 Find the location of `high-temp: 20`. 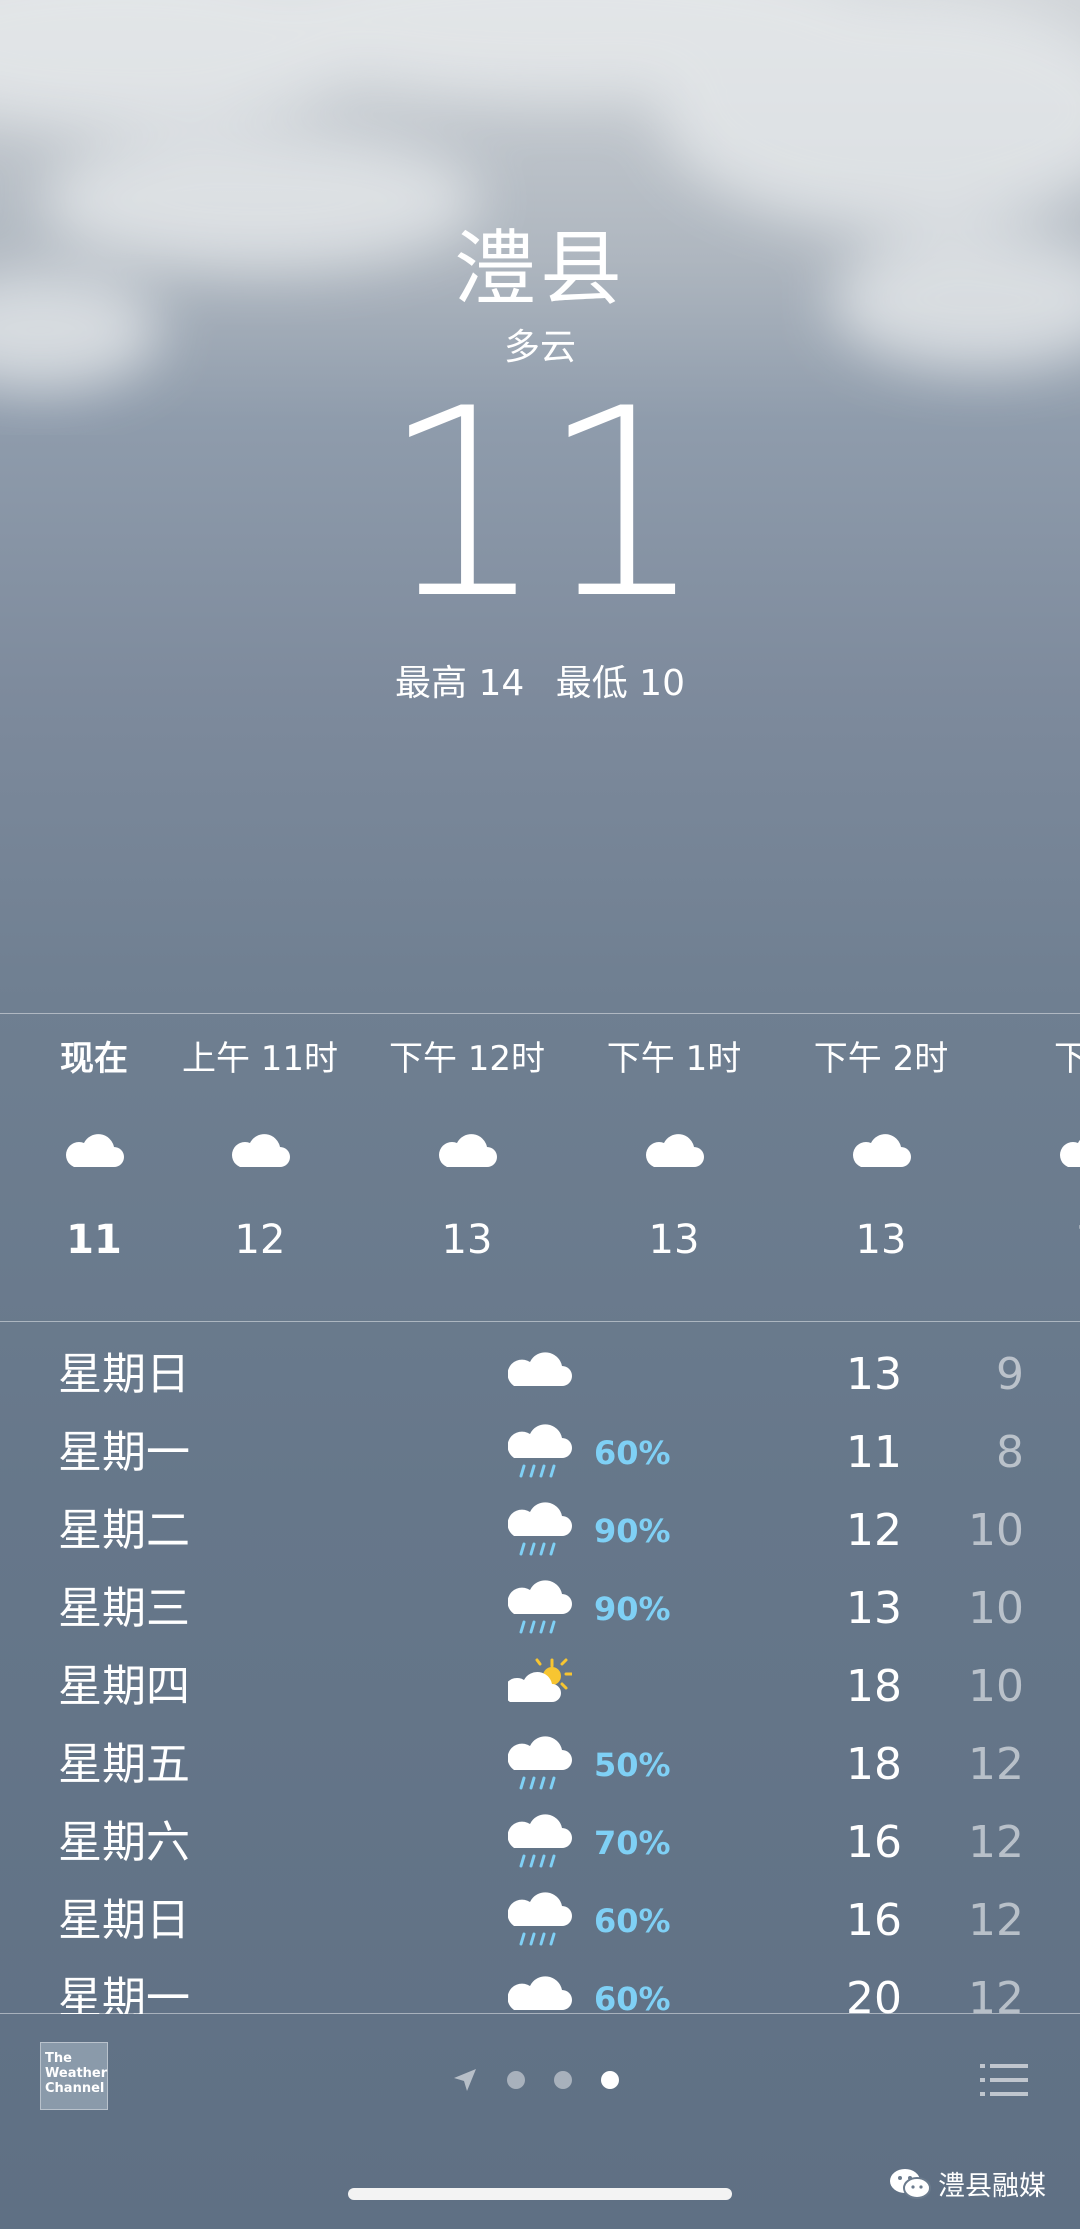

high-temp: 20 is located at coordinates (874, 1993).